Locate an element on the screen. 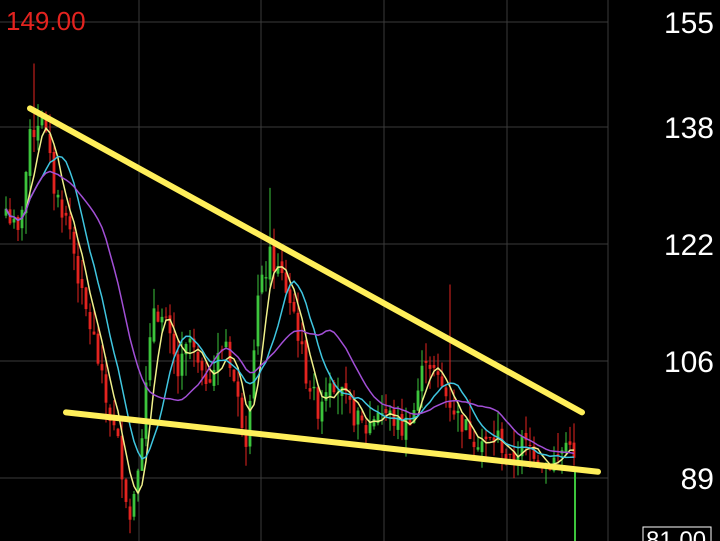 This screenshot has width=720, height=541. low-price-box: 81.00 is located at coordinates (677, 533).